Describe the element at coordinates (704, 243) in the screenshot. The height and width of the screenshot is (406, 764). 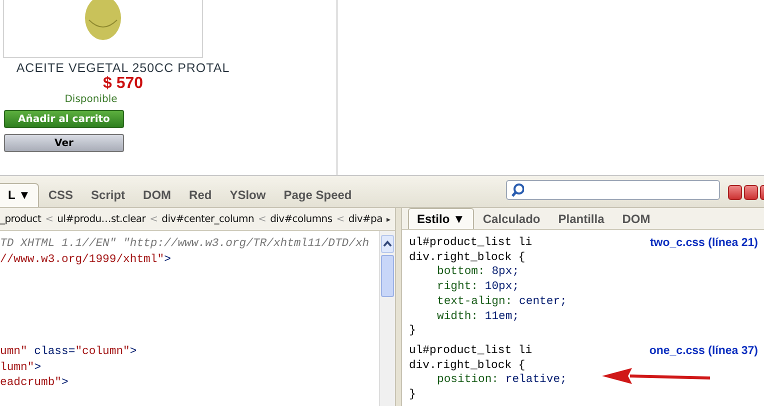
I see `stylesheet-link: two_c.css (línea 21)` at that location.